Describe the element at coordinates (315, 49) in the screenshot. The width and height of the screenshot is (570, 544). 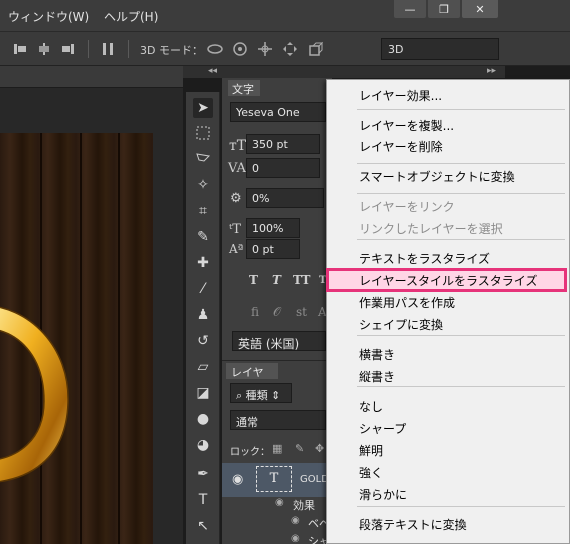
I see `scale-3d-icon` at that location.